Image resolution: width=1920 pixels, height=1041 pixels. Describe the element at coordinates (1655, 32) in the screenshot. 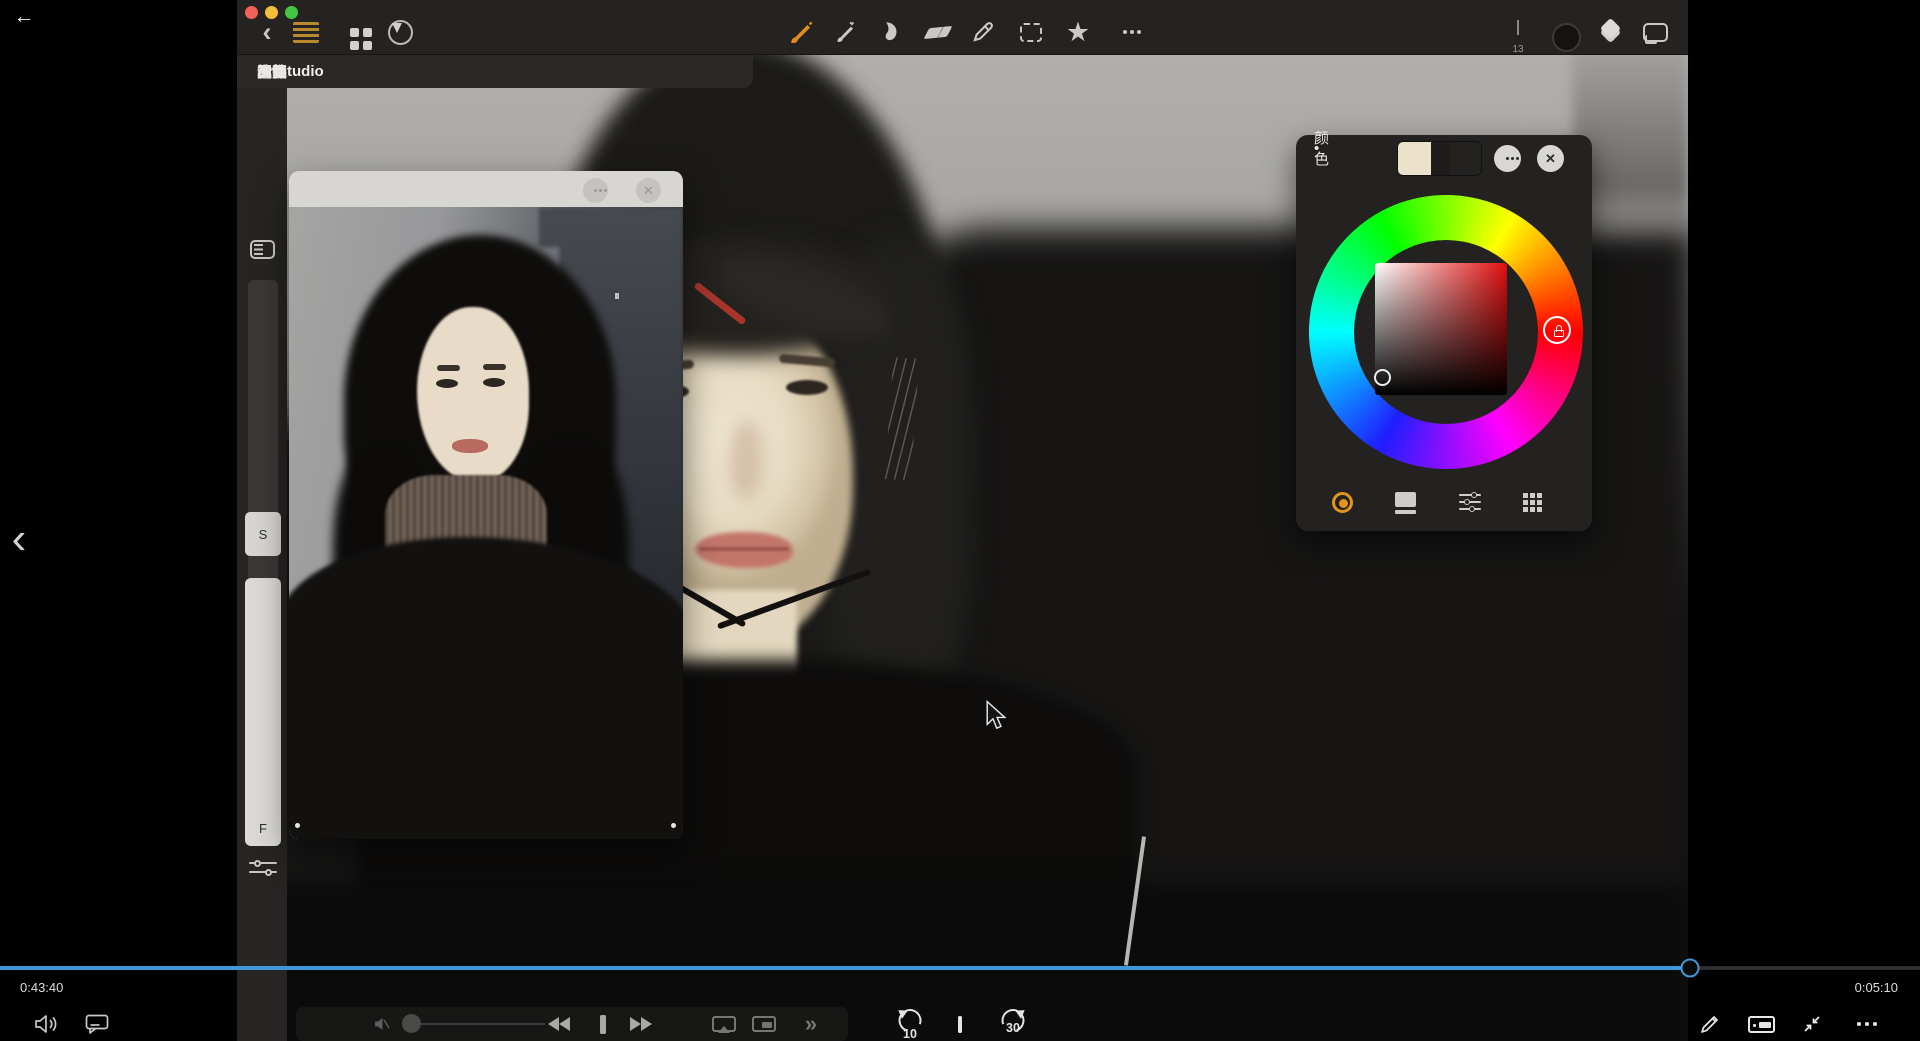

I see `fullscreen-icon` at that location.